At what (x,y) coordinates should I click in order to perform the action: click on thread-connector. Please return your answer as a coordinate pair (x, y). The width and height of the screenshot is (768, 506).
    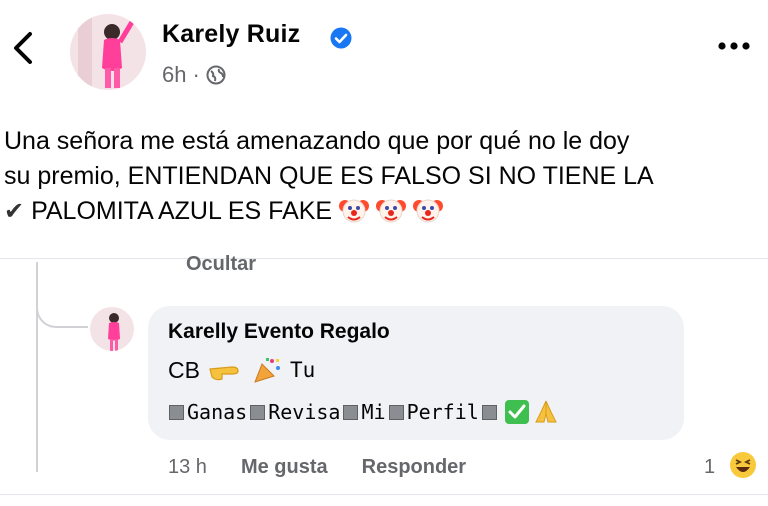
    Looking at the image, I should click on (62, 313).